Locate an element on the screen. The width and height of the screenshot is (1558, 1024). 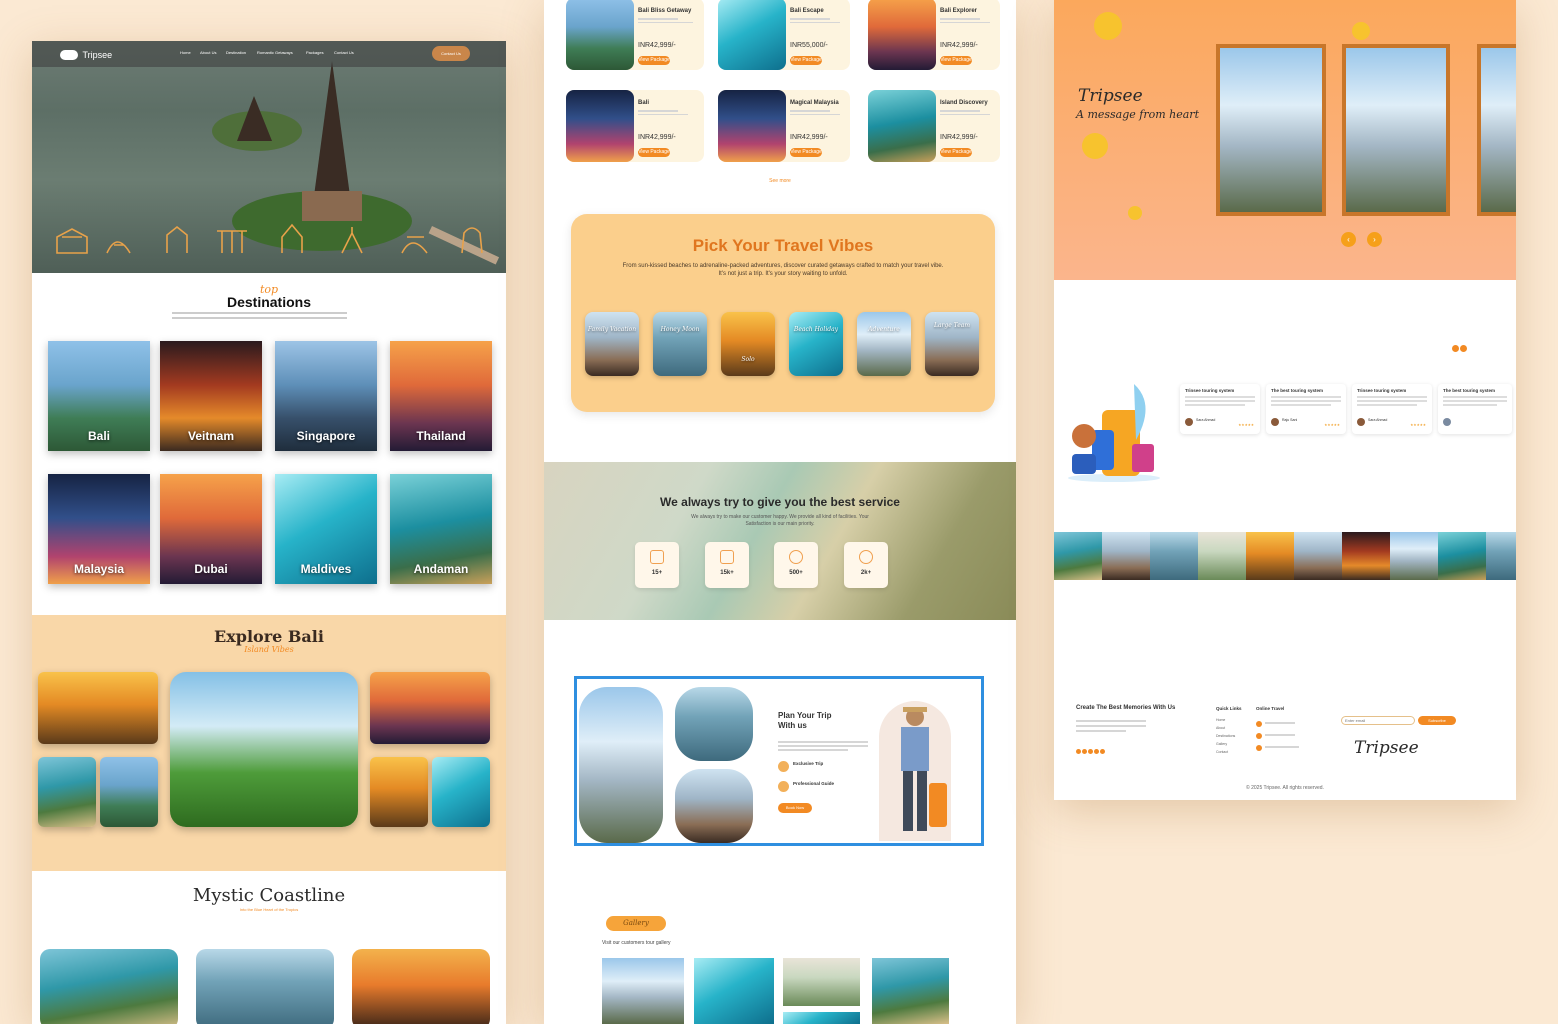
destination-card-malaysia: Malaysia is located at coordinates (99, 529).